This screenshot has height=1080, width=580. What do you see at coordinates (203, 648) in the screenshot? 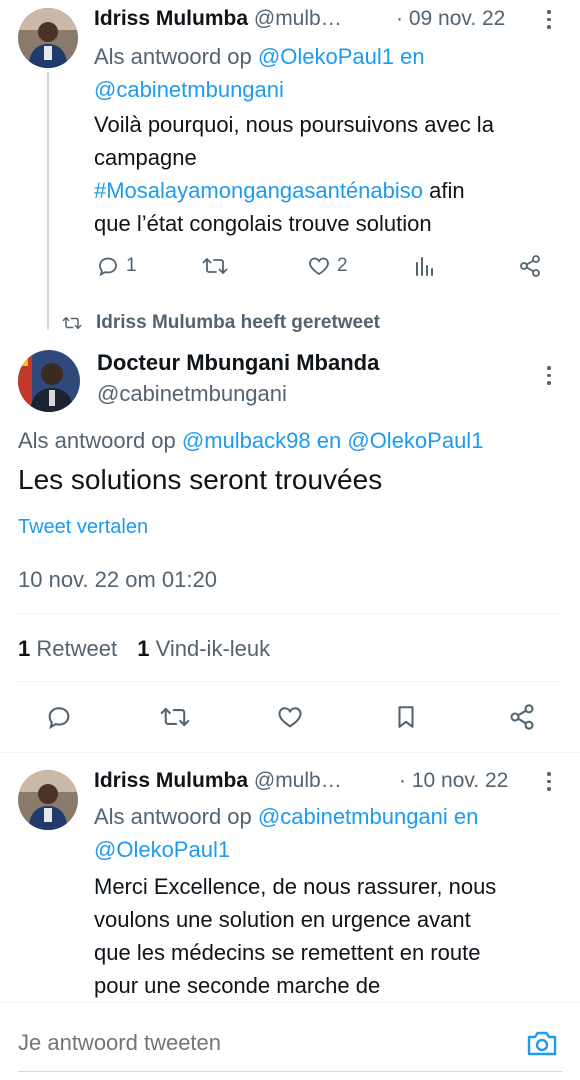
I see `likes-stat: 1 Vind-ik-leuk` at bounding box center [203, 648].